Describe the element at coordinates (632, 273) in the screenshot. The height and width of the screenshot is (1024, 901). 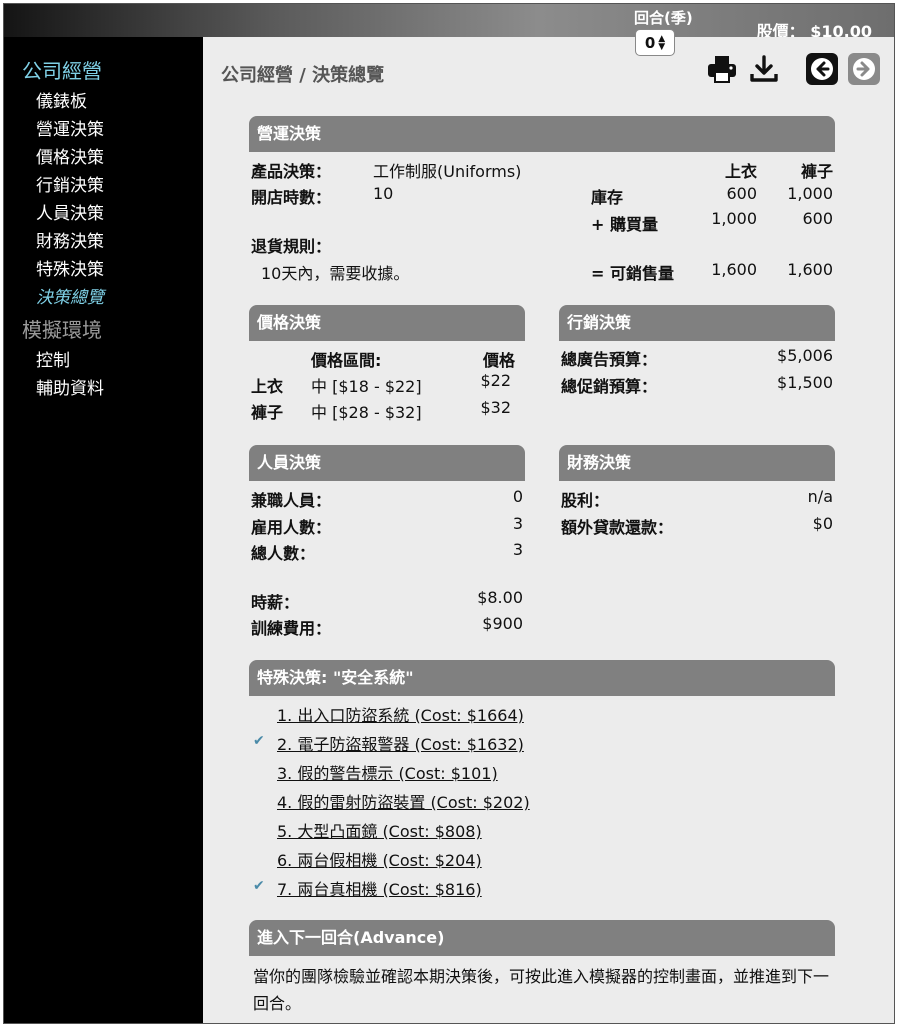
I see `sellable-label: = 可銷售量` at that location.